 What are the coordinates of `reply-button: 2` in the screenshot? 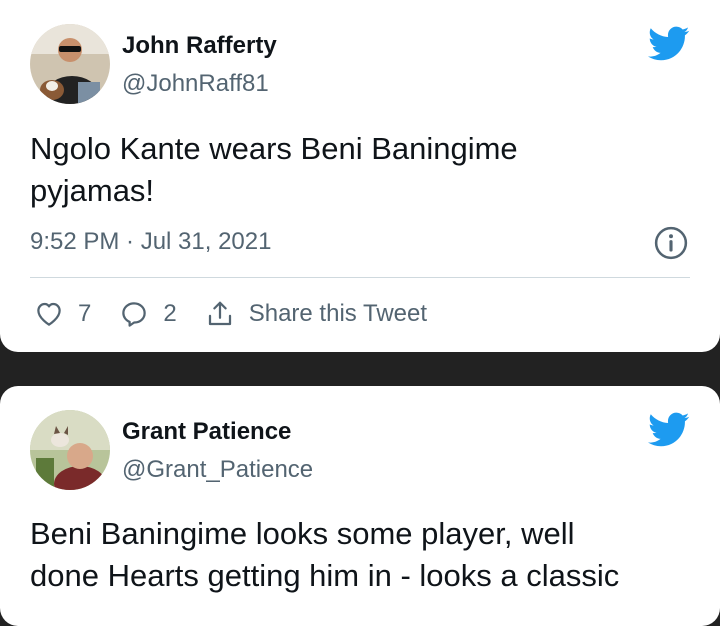 It's located at (148, 314).